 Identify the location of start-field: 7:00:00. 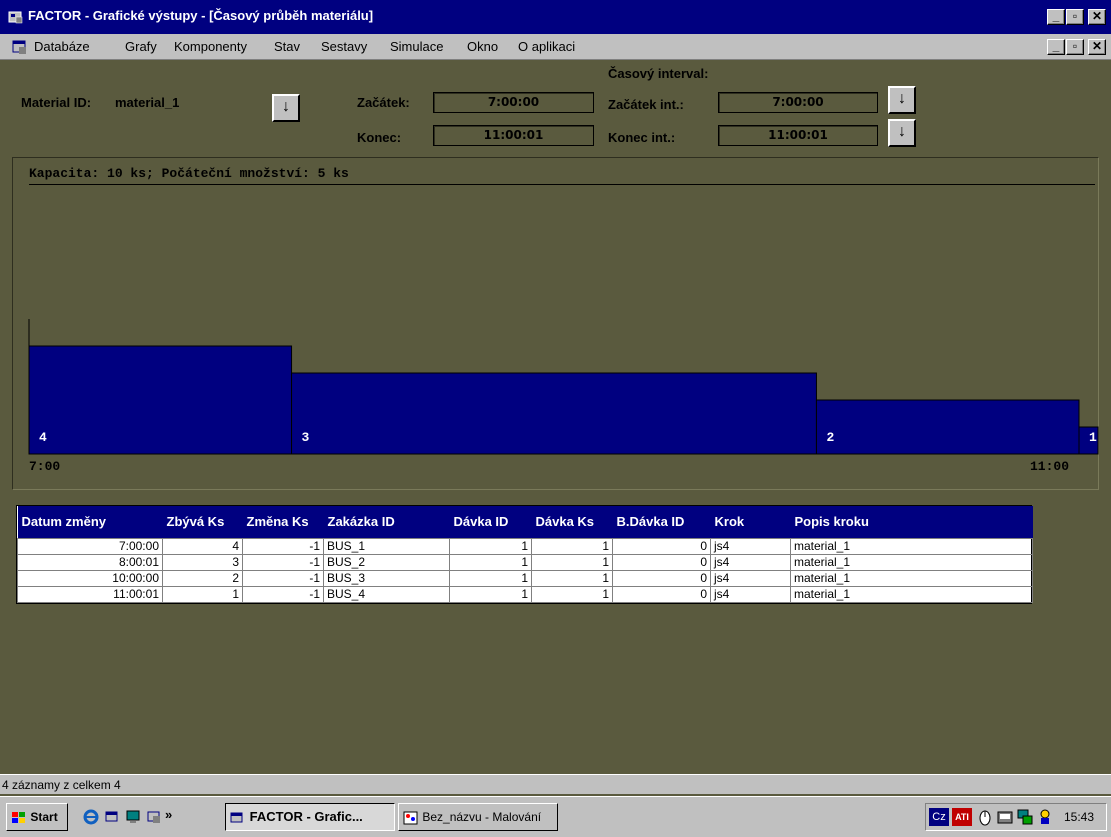
(513, 102).